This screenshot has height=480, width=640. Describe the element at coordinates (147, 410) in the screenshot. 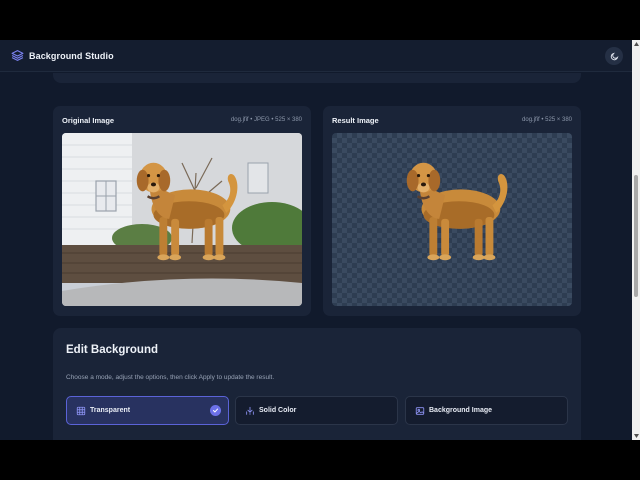

I see `mode-transparent-button: Transparent` at that location.